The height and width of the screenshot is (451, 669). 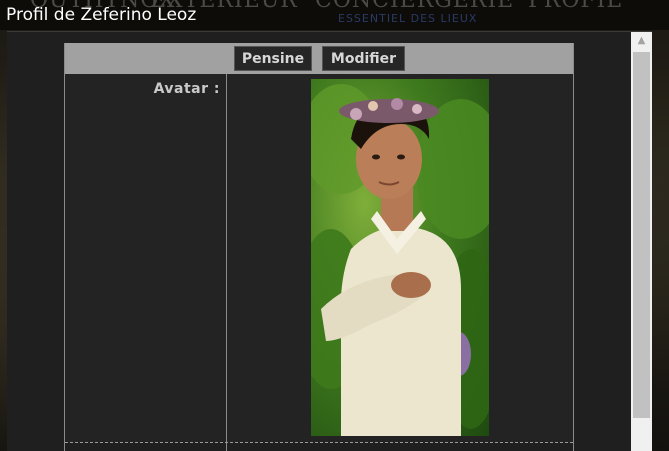 What do you see at coordinates (186, 89) in the screenshot?
I see `avatar-label: Avatar :` at bounding box center [186, 89].